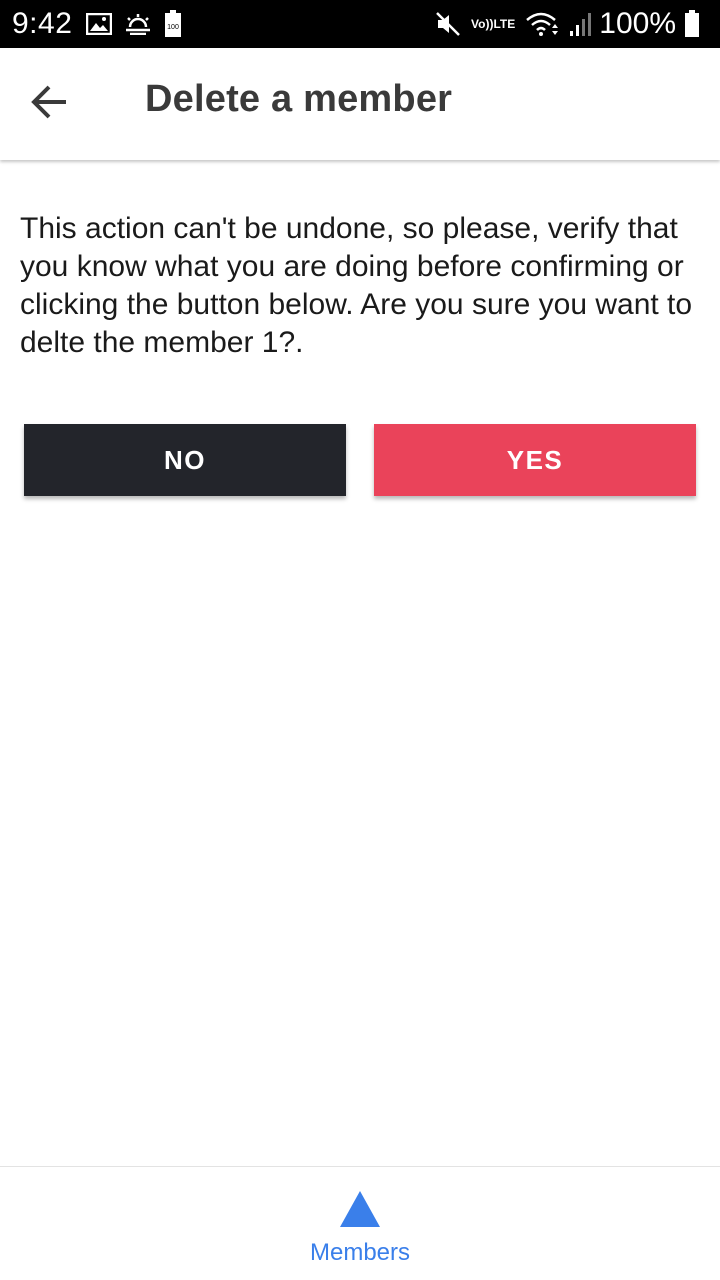  I want to click on status-bar-left: 9:42 100, so click(103, 24).